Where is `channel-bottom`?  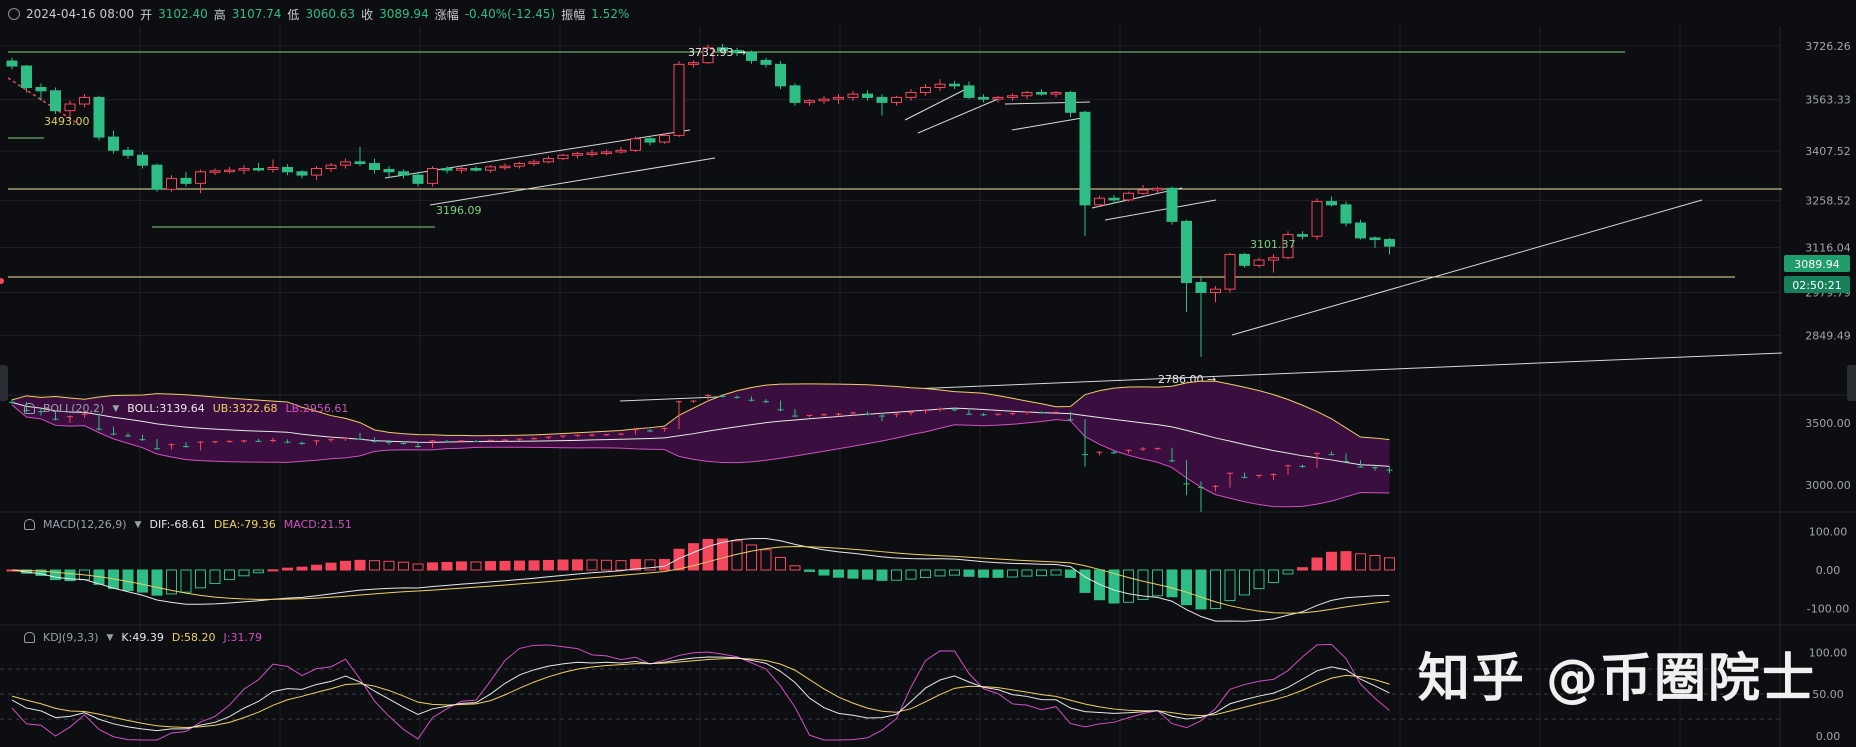
channel-bottom is located at coordinates (572, 181).